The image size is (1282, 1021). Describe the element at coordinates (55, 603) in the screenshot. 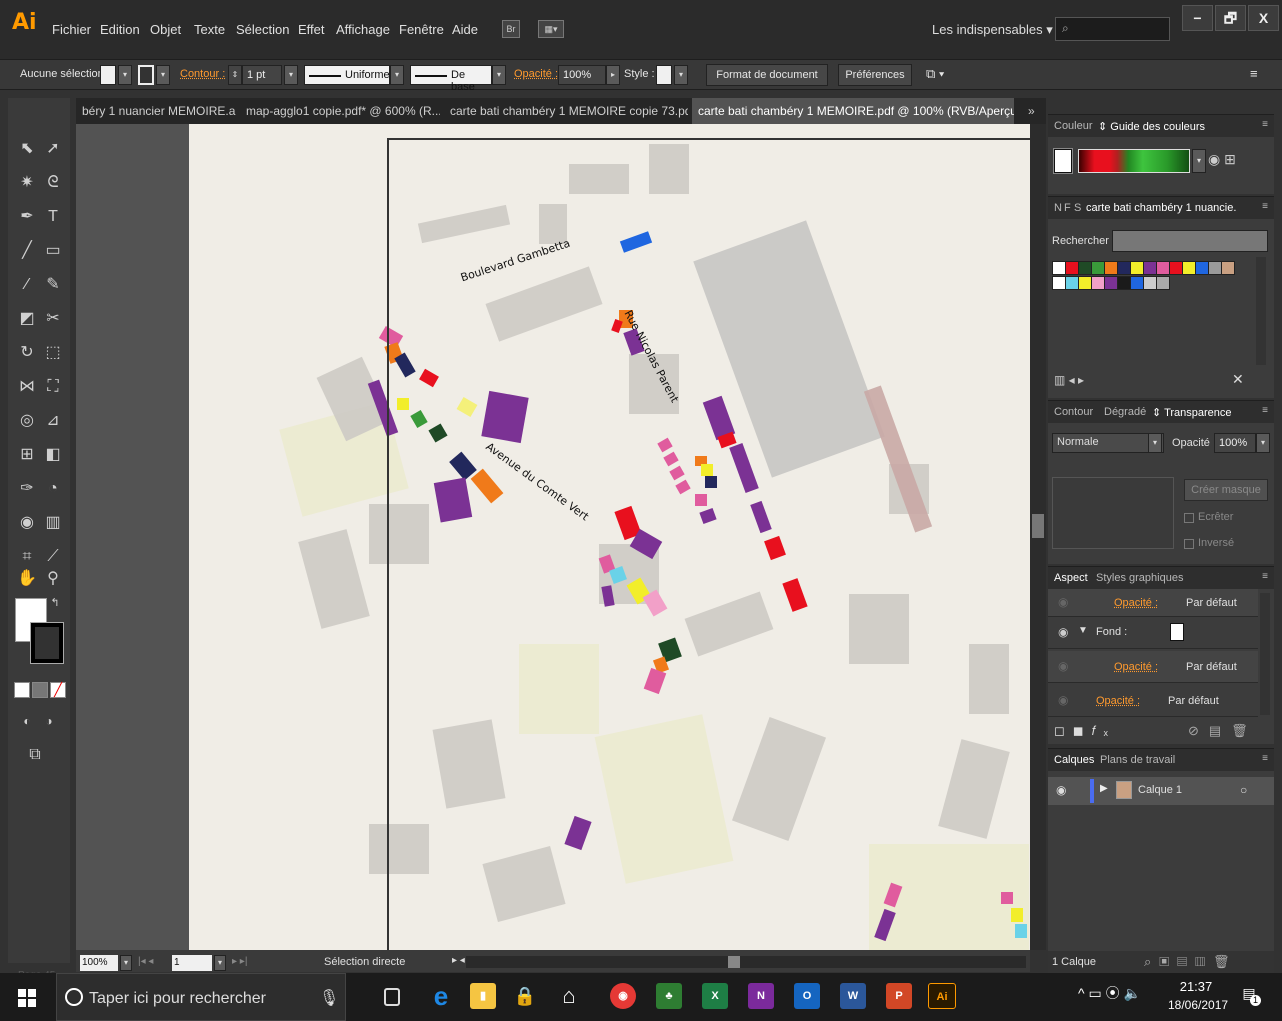

I see `swap-colors-icon: ↰` at that location.